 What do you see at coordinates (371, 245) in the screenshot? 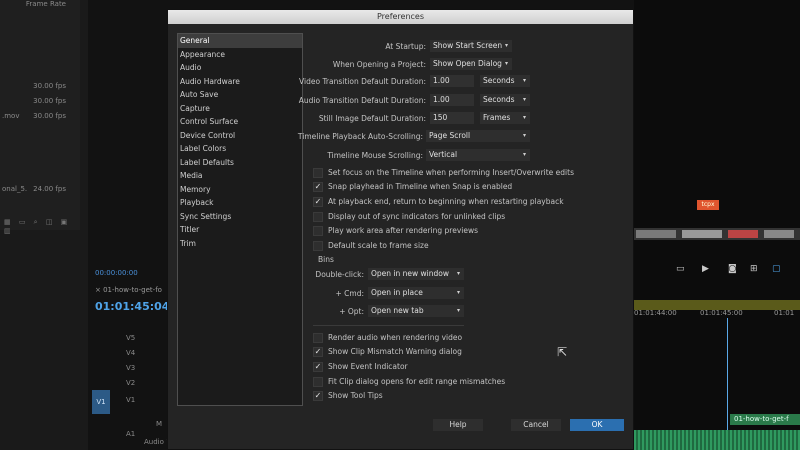
I see `checkbox-default-scale: Default scale to frame size` at bounding box center [371, 245].